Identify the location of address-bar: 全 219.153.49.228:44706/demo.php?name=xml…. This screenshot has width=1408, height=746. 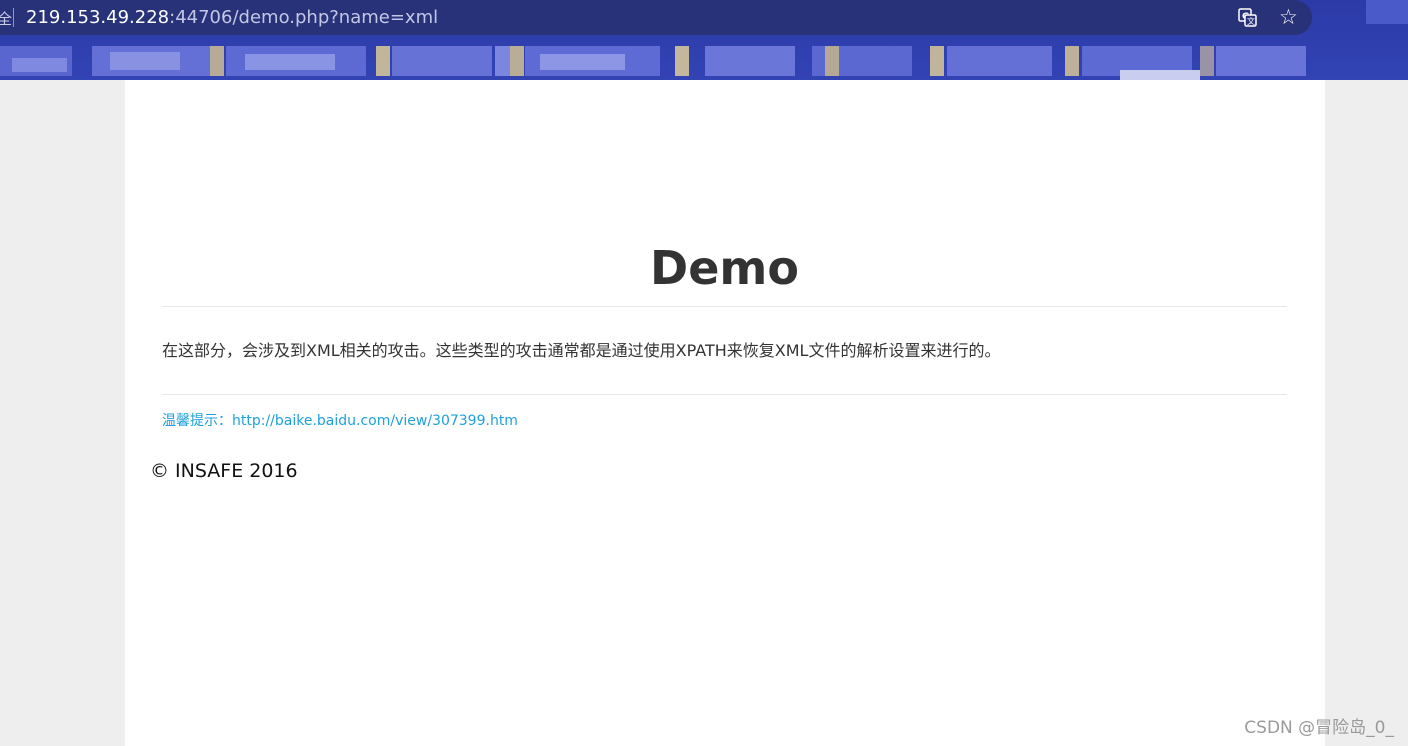
(656, 17).